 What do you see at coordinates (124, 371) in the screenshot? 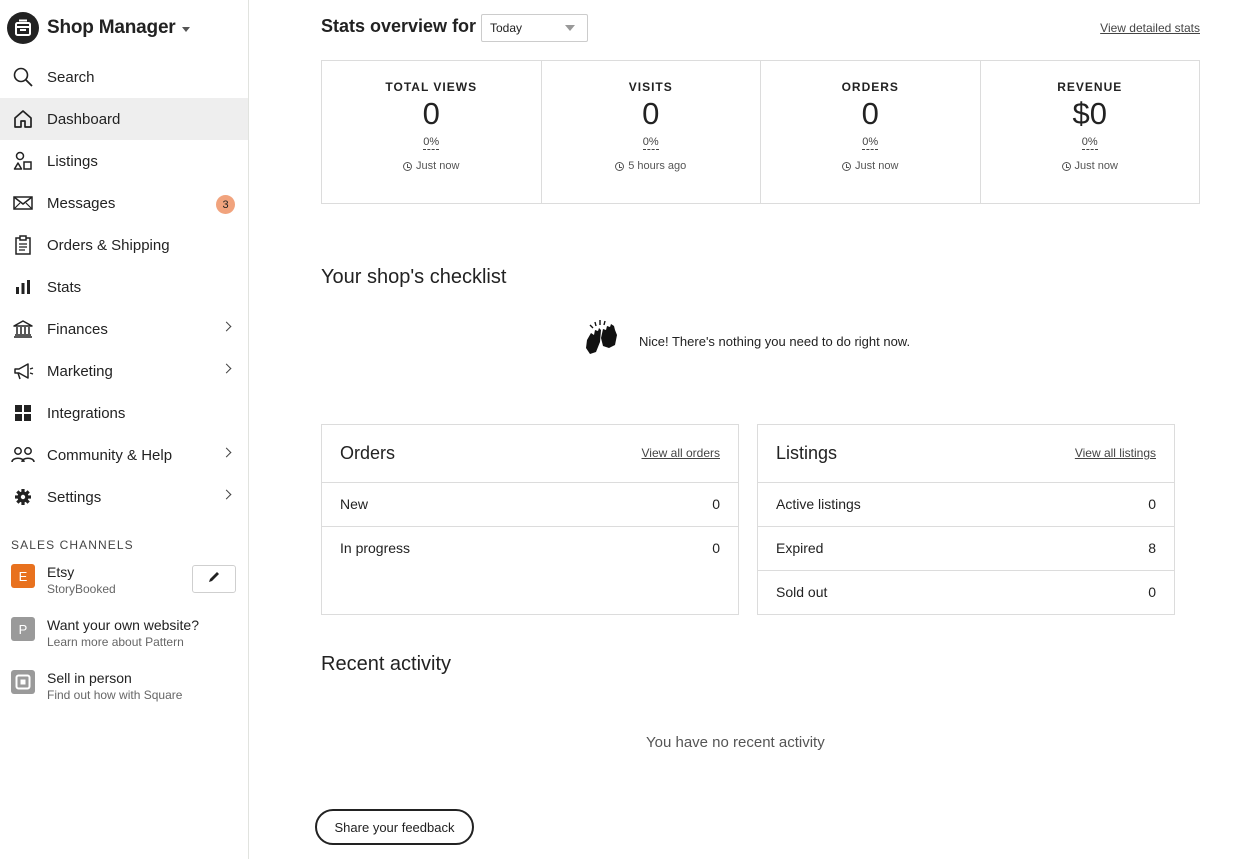
I see `sidebar-item-marketing: Marketing` at bounding box center [124, 371].